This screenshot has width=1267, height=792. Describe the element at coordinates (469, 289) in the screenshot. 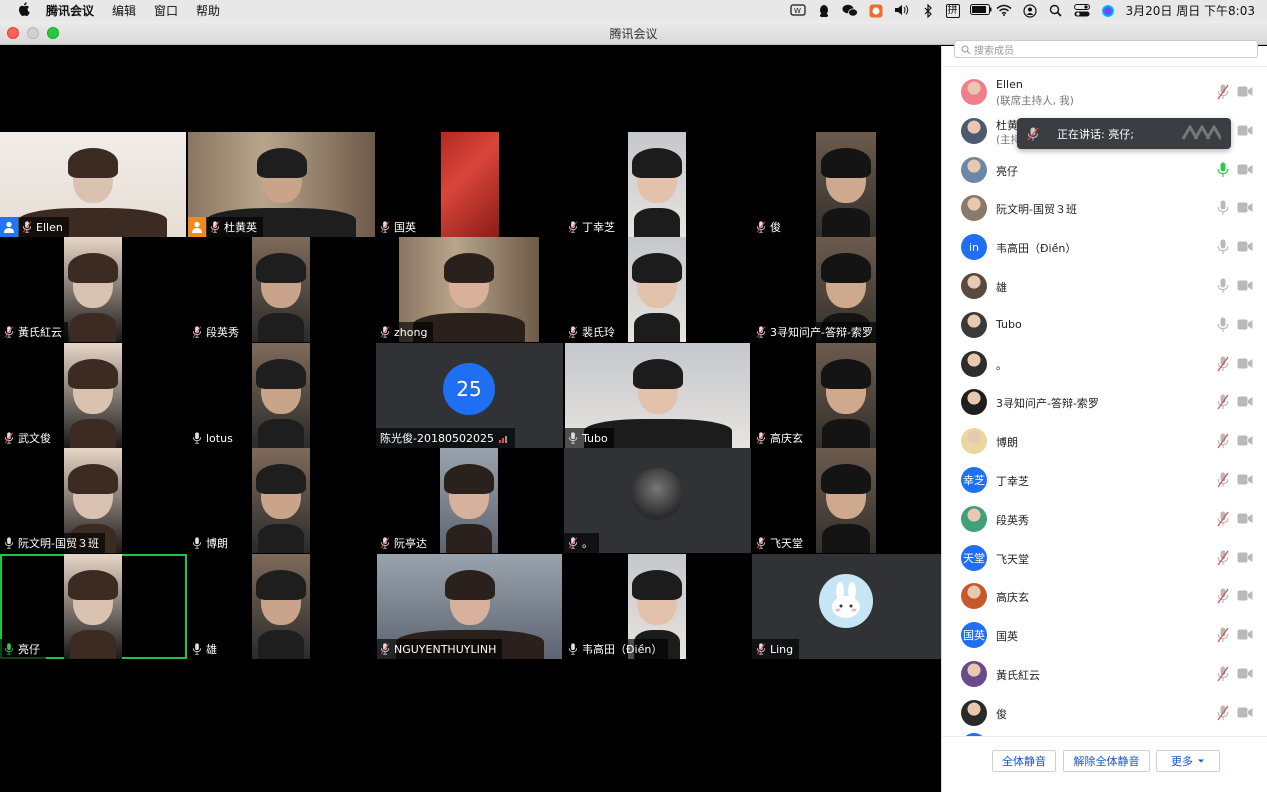

I see `video-tile: zhong` at that location.